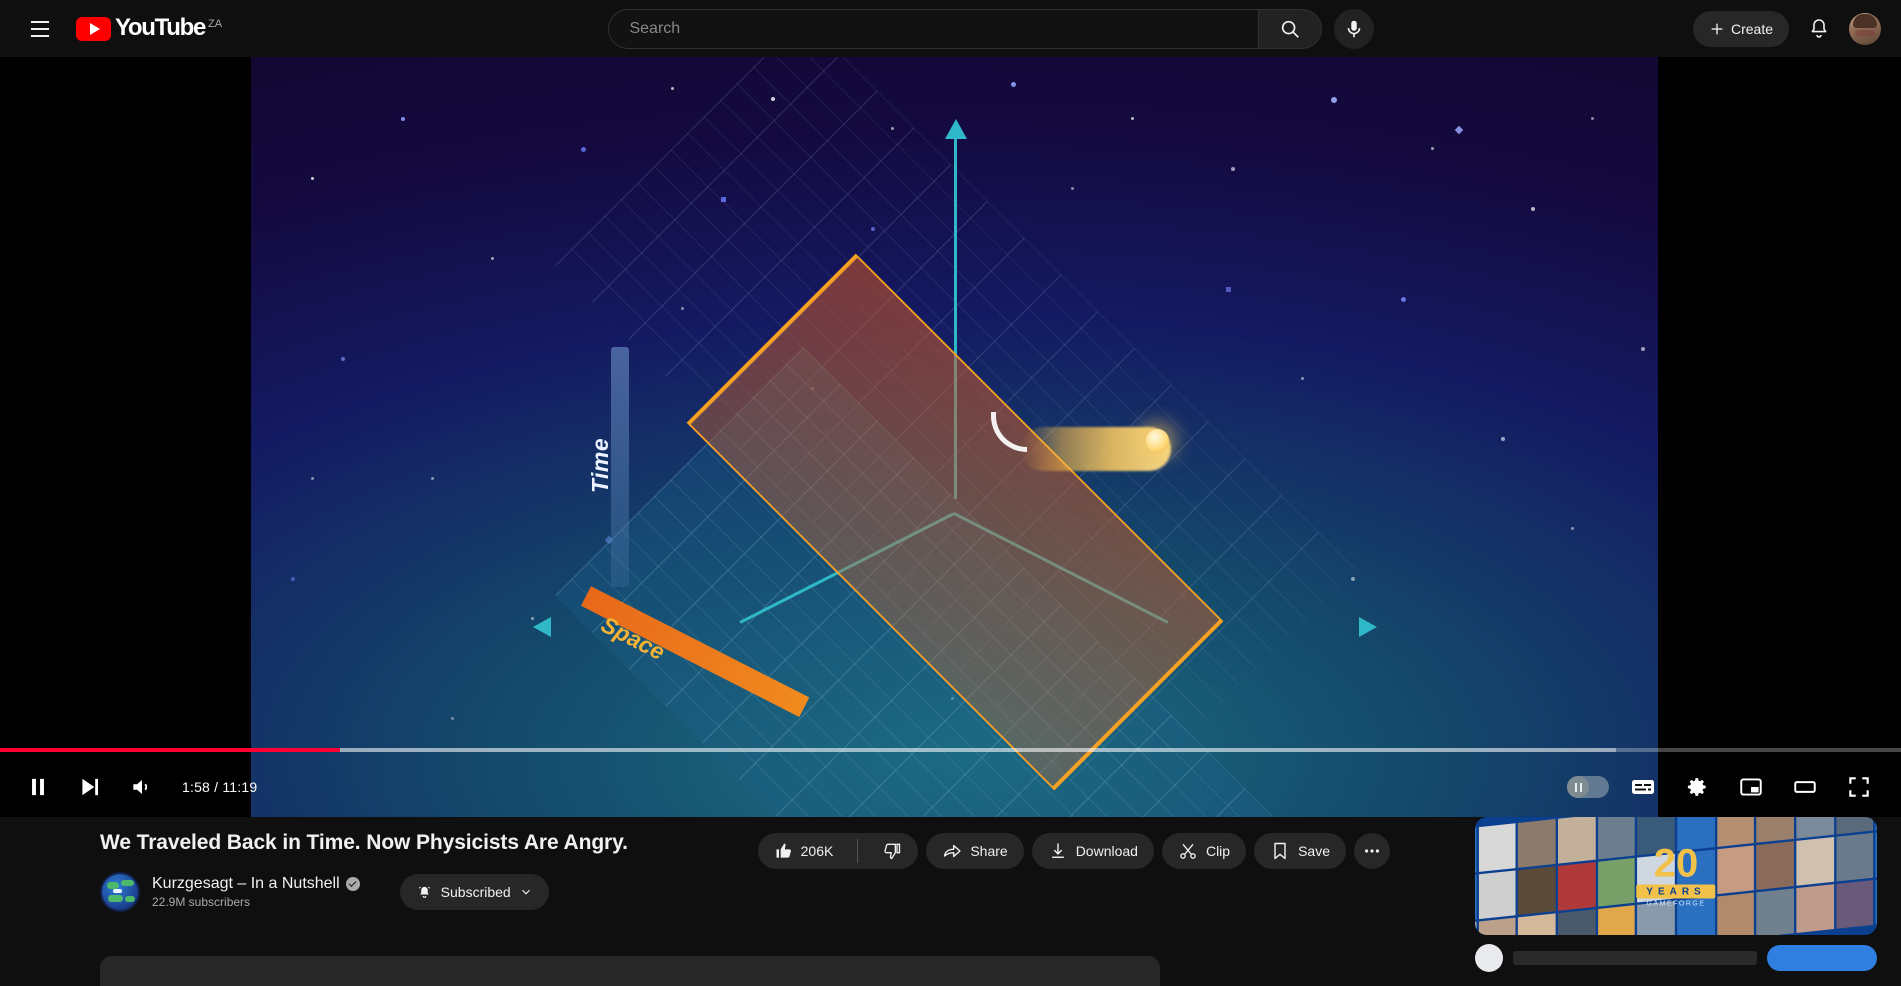 The height and width of the screenshot is (986, 1901). I want to click on bookmark-icon, so click(1280, 851).